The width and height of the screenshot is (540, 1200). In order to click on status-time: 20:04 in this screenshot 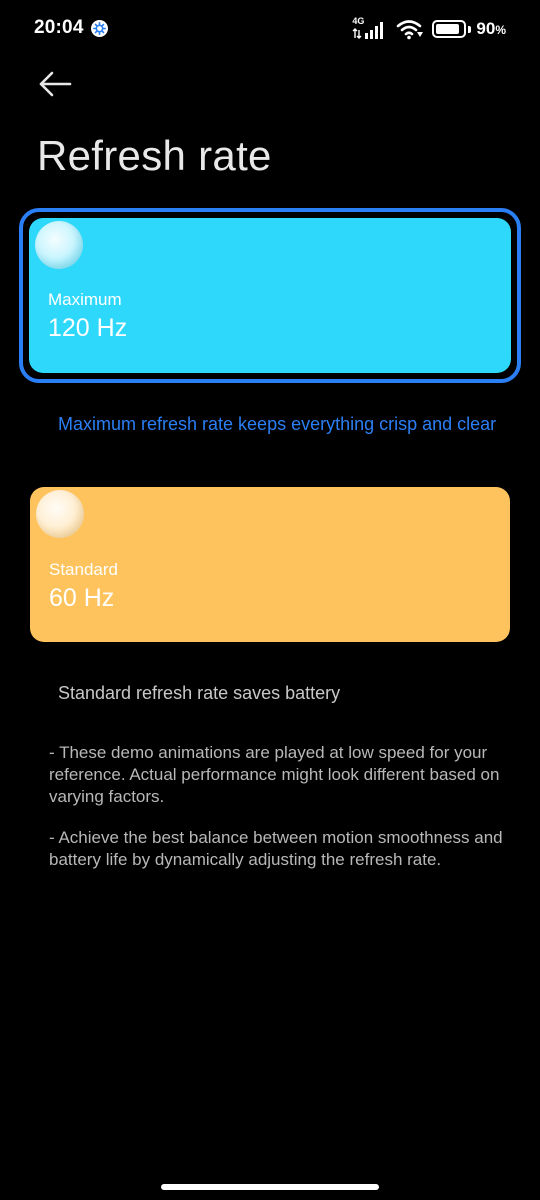, I will do `click(59, 27)`.